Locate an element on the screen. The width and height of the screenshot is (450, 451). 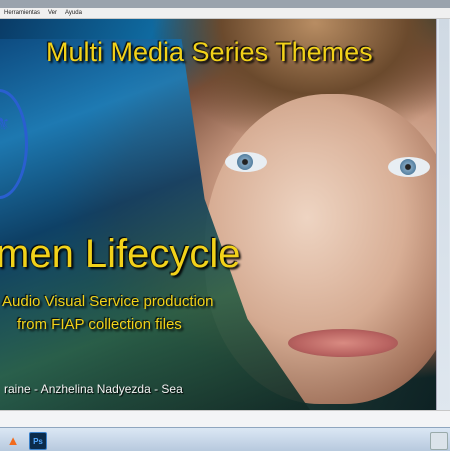
window-titlebar is located at coordinates (225, 4).